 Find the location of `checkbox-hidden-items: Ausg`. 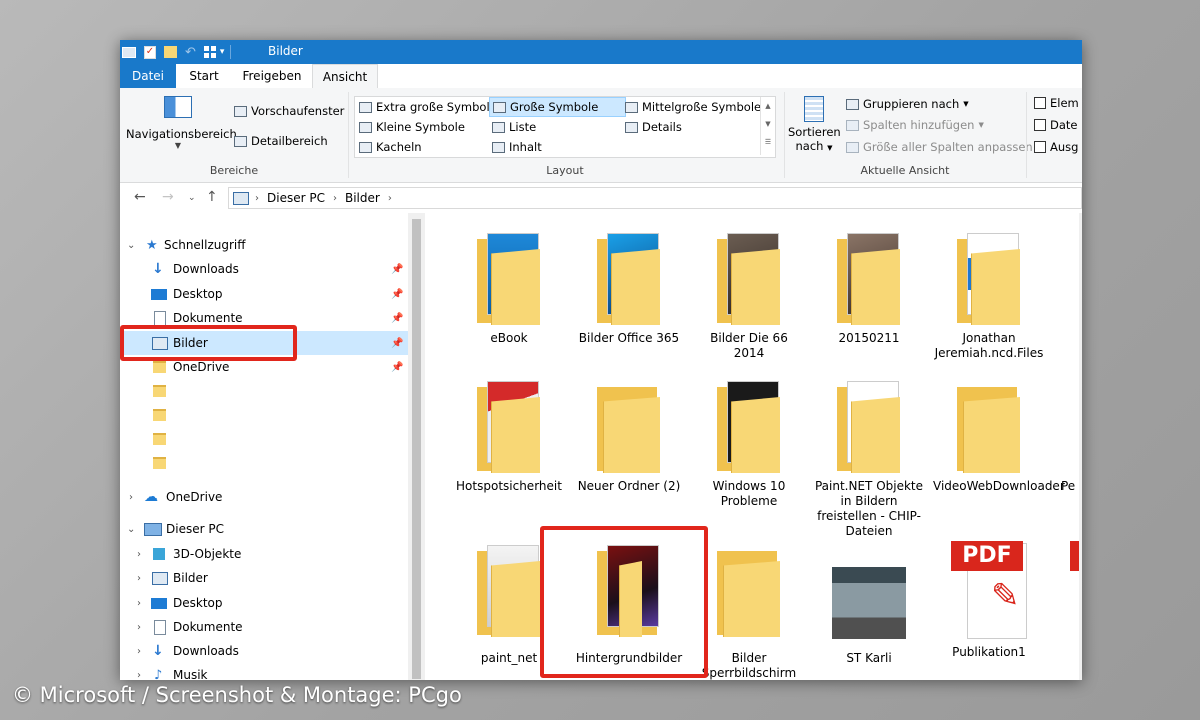

checkbox-hidden-items: Ausg is located at coordinates (1056, 147).